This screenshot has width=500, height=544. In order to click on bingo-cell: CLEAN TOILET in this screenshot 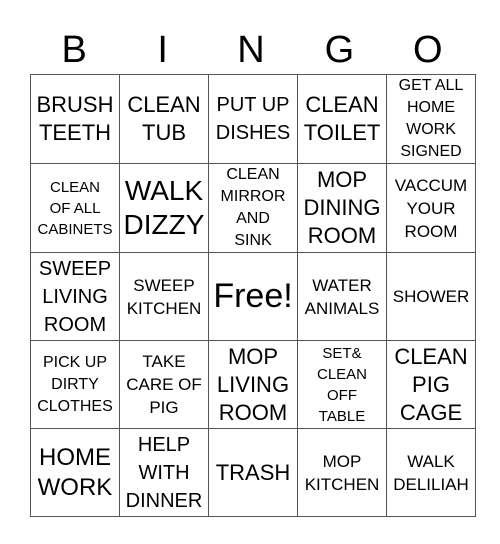, I will do `click(342, 119)`.